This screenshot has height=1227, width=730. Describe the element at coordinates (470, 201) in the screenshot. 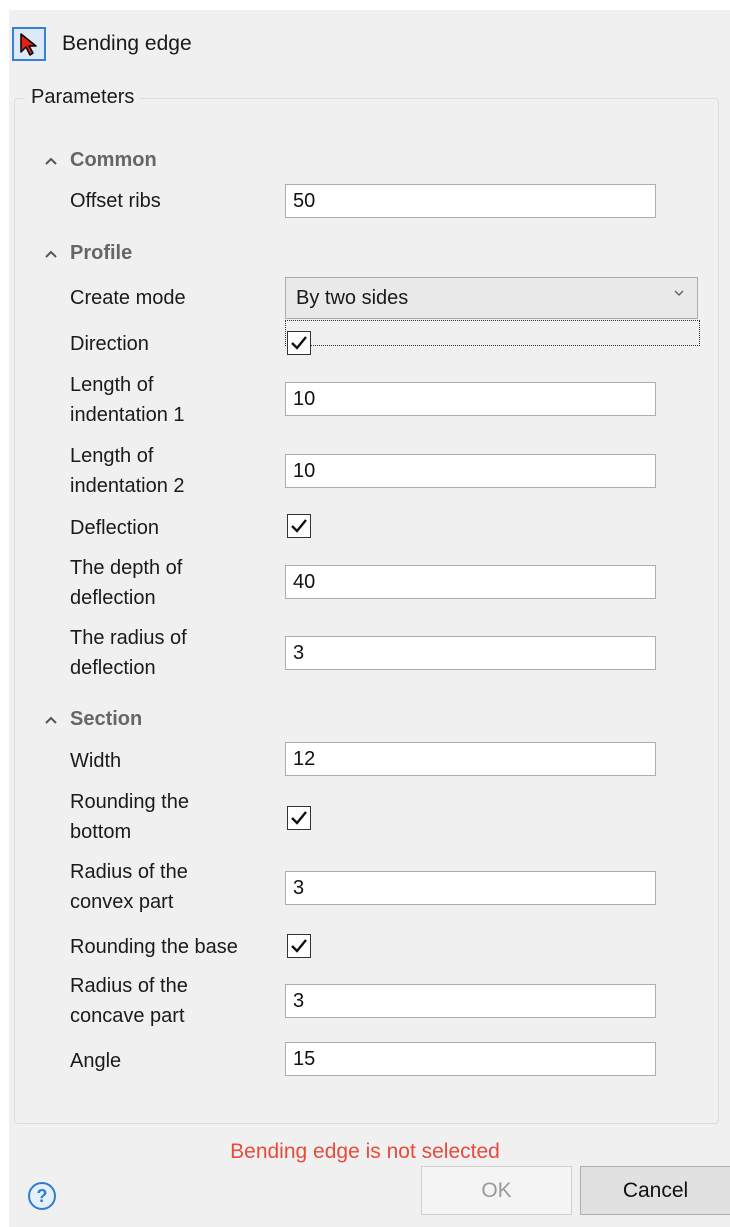

I see `offset-ribs-input` at that location.